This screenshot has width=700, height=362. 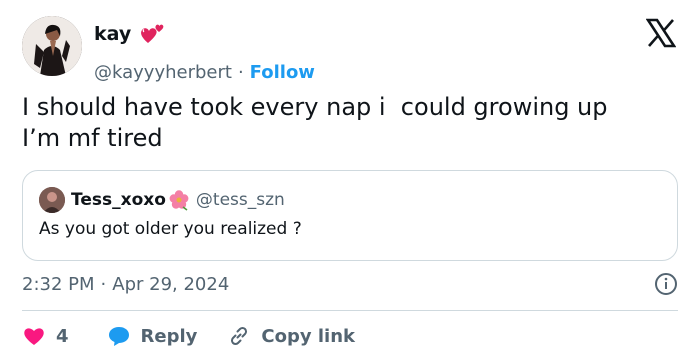 I want to click on action-divider, so click(x=350, y=310).